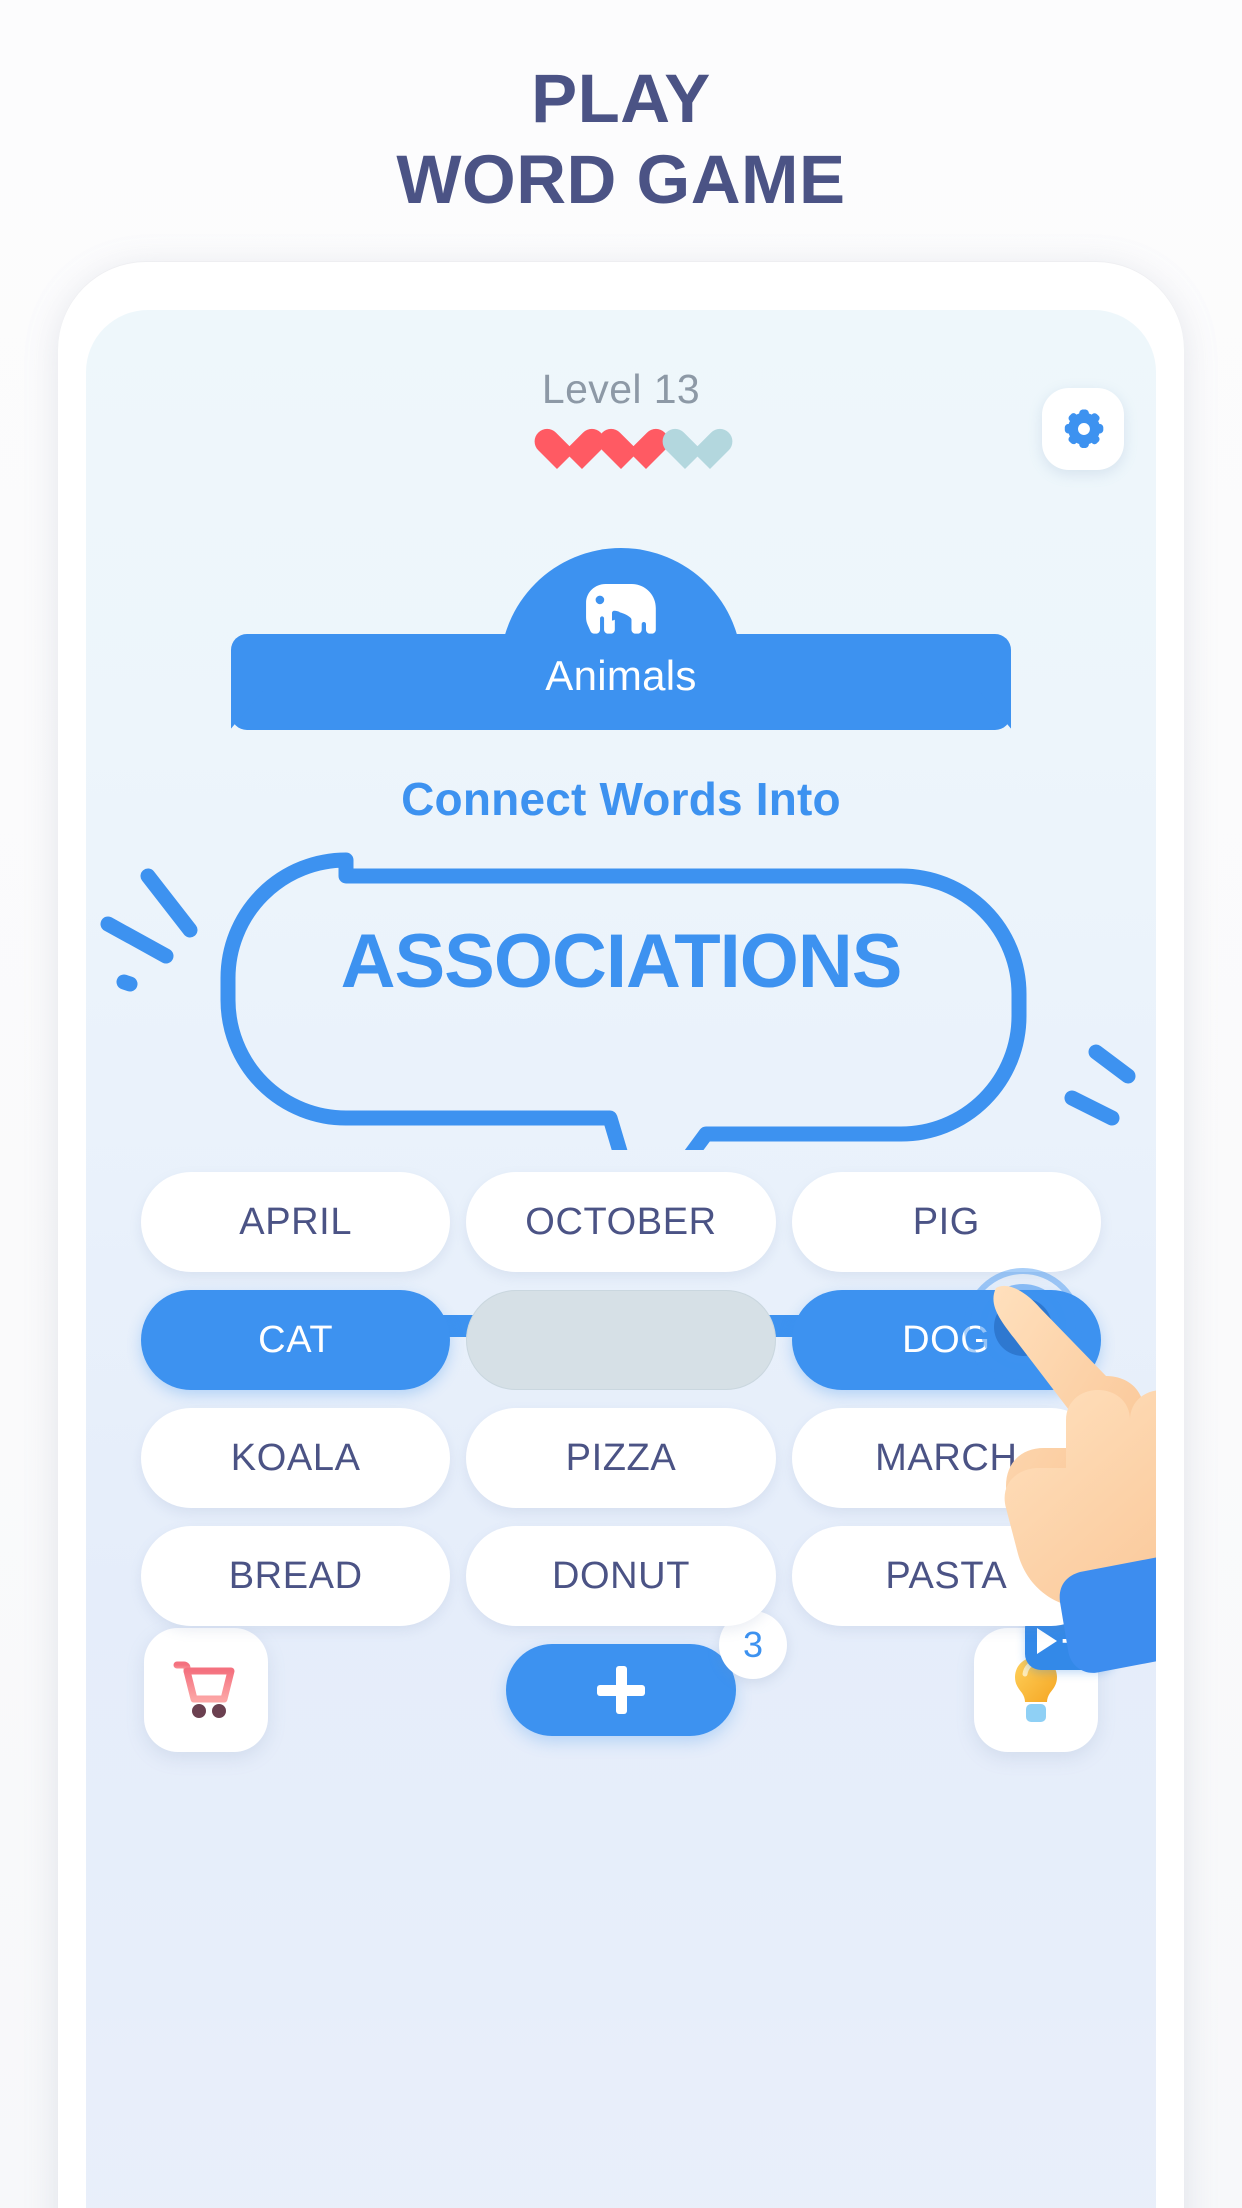 This screenshot has width=1242, height=2208. What do you see at coordinates (946, 1222) in the screenshot?
I see `word-tile-pig: PIG` at bounding box center [946, 1222].